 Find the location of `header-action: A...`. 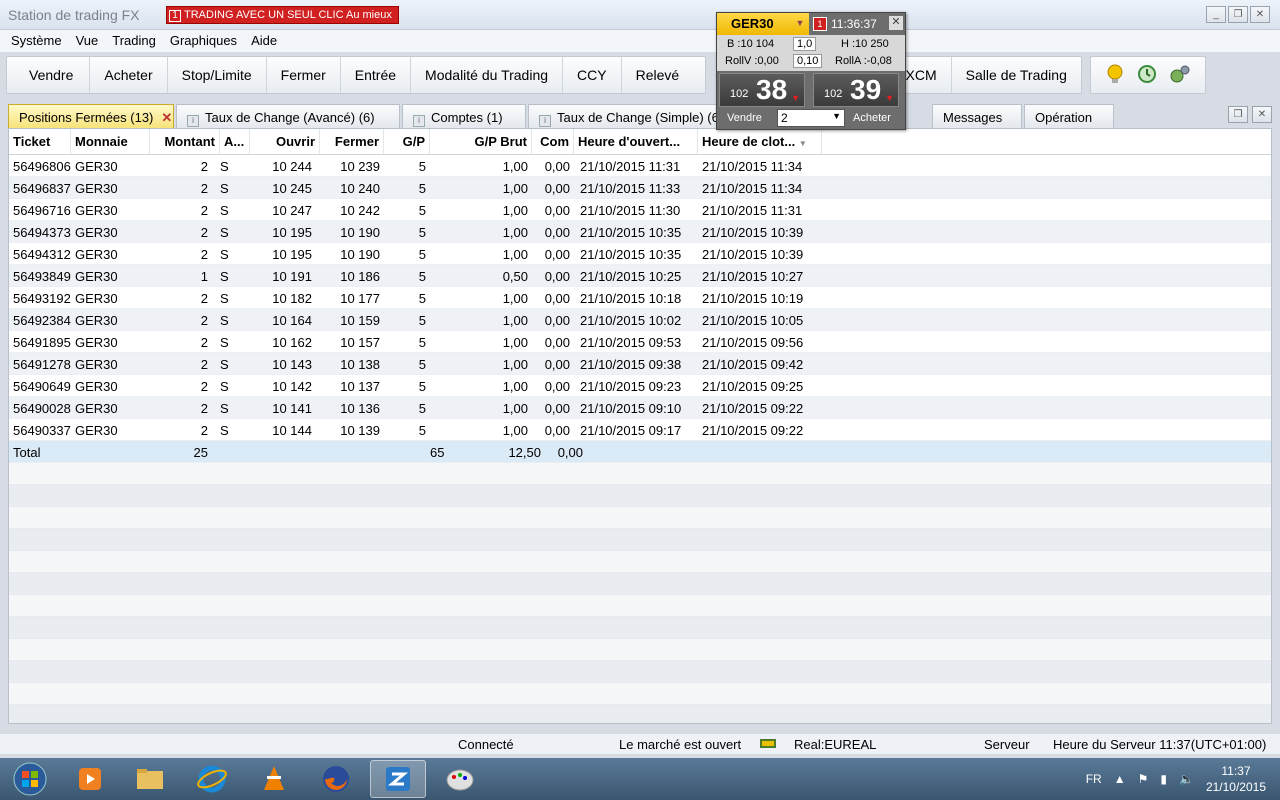

header-action: A... is located at coordinates (235, 141).